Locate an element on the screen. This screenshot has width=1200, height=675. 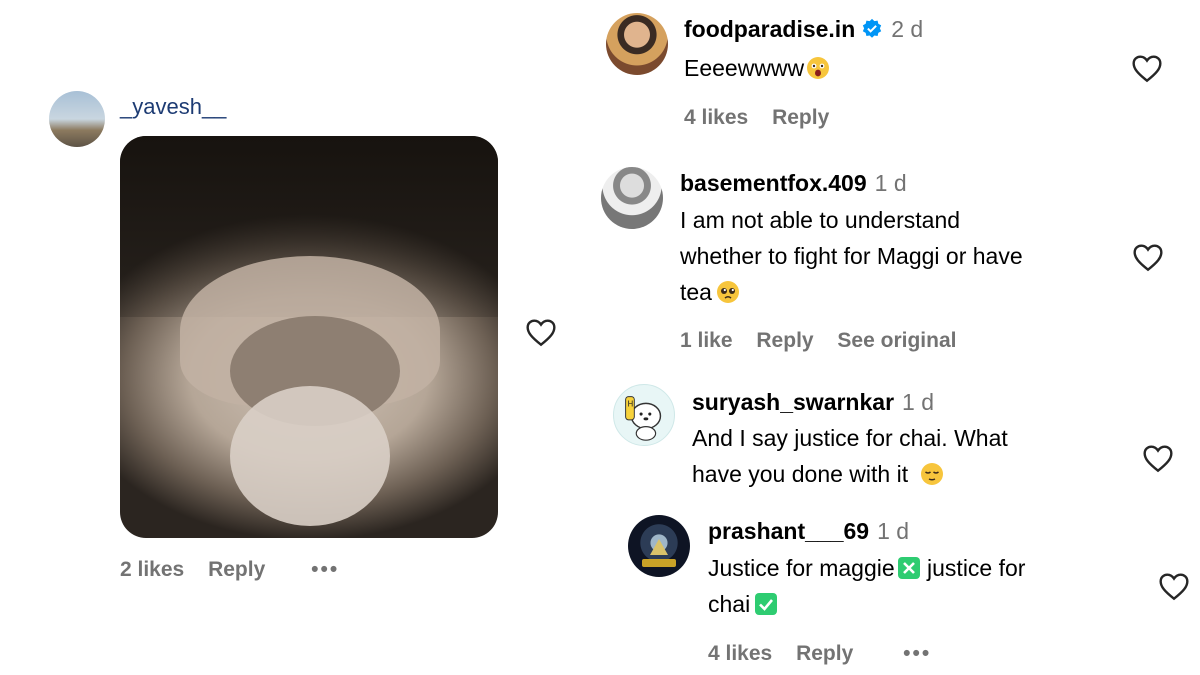
comment-meta: 2 likes Reply ••• is located at coordinates (238, 570).